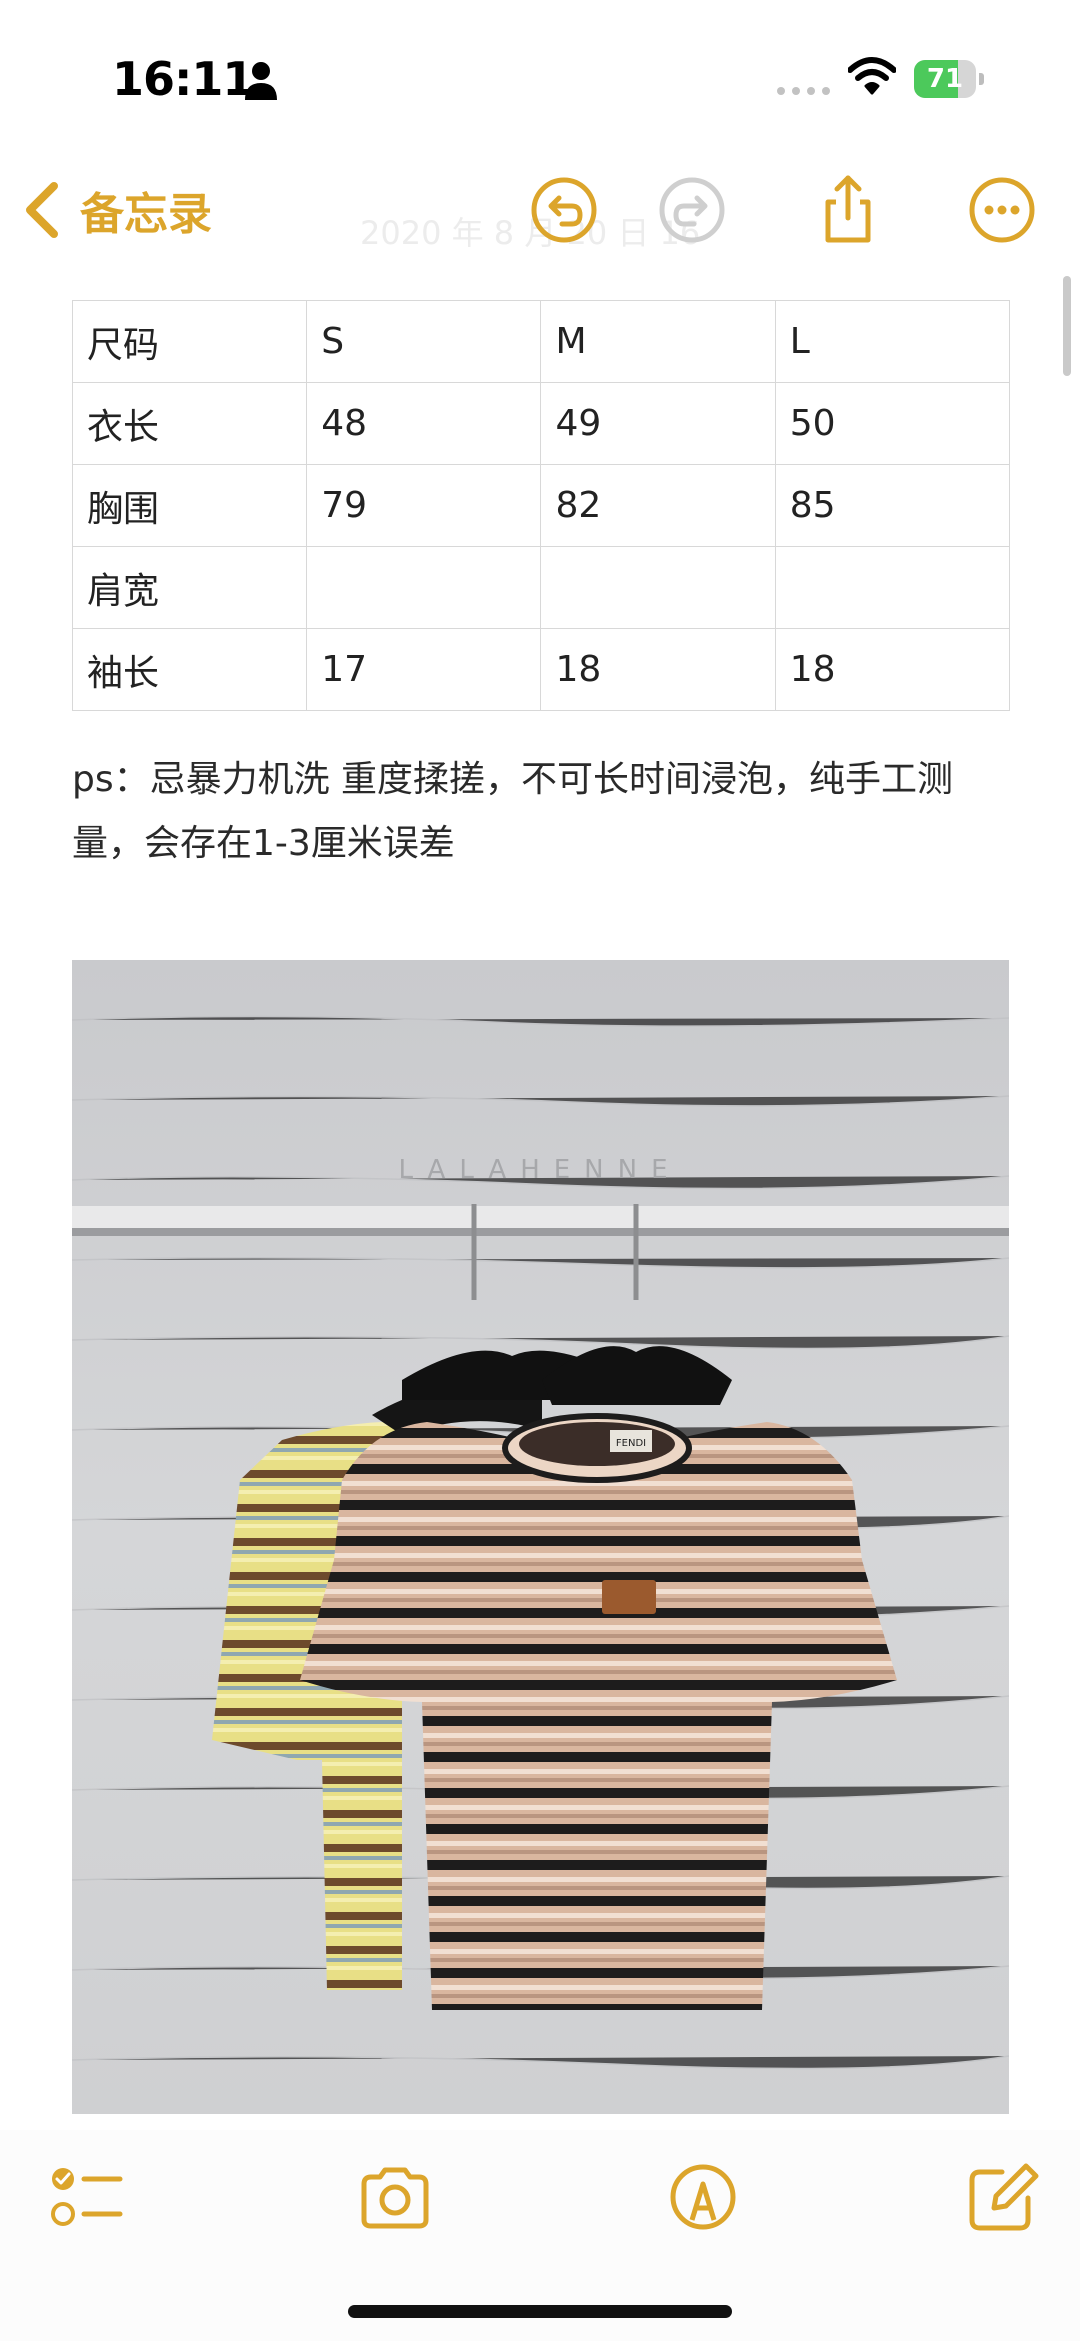 This screenshot has height=2341, width=1080. I want to click on table-cell: 50, so click(892, 423).